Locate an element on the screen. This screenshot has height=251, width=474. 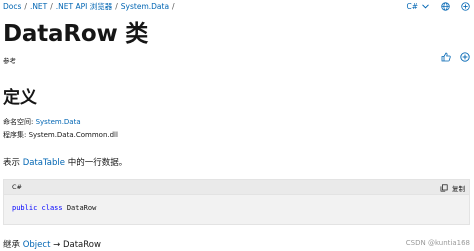
breadcrumb: Docs / .NET / .NET API 浏览器 / System.Data / is located at coordinates (90, 6).